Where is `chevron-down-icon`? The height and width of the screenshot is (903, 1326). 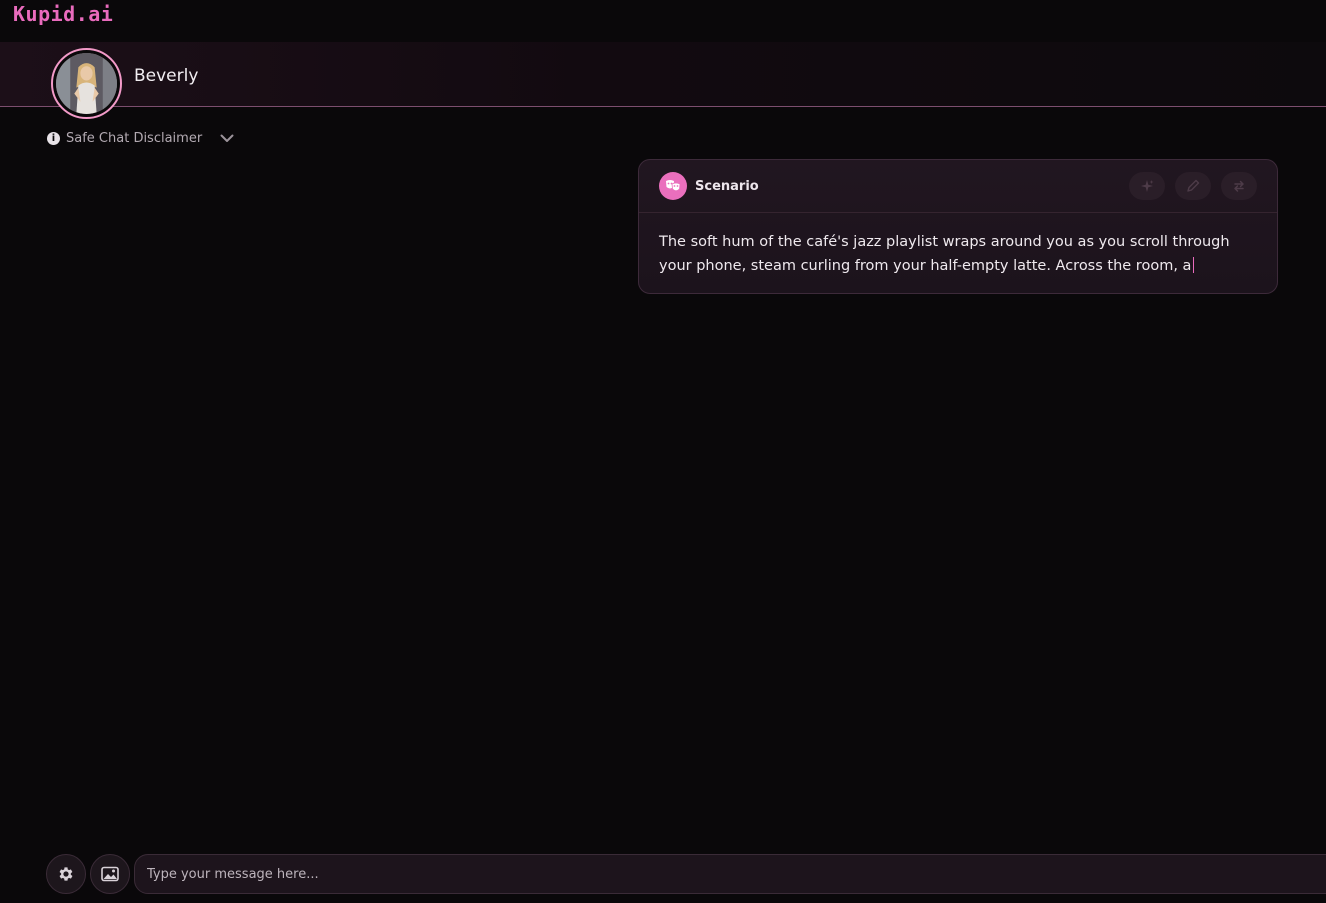
chevron-down-icon is located at coordinates (227, 138).